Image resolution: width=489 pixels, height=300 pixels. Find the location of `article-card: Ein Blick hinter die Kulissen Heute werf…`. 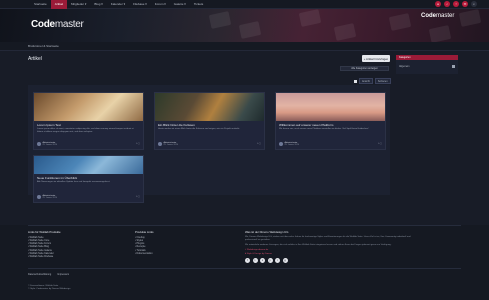

article-card: Ein Blick hinter die Kulissen Heute werf… is located at coordinates (209, 121).